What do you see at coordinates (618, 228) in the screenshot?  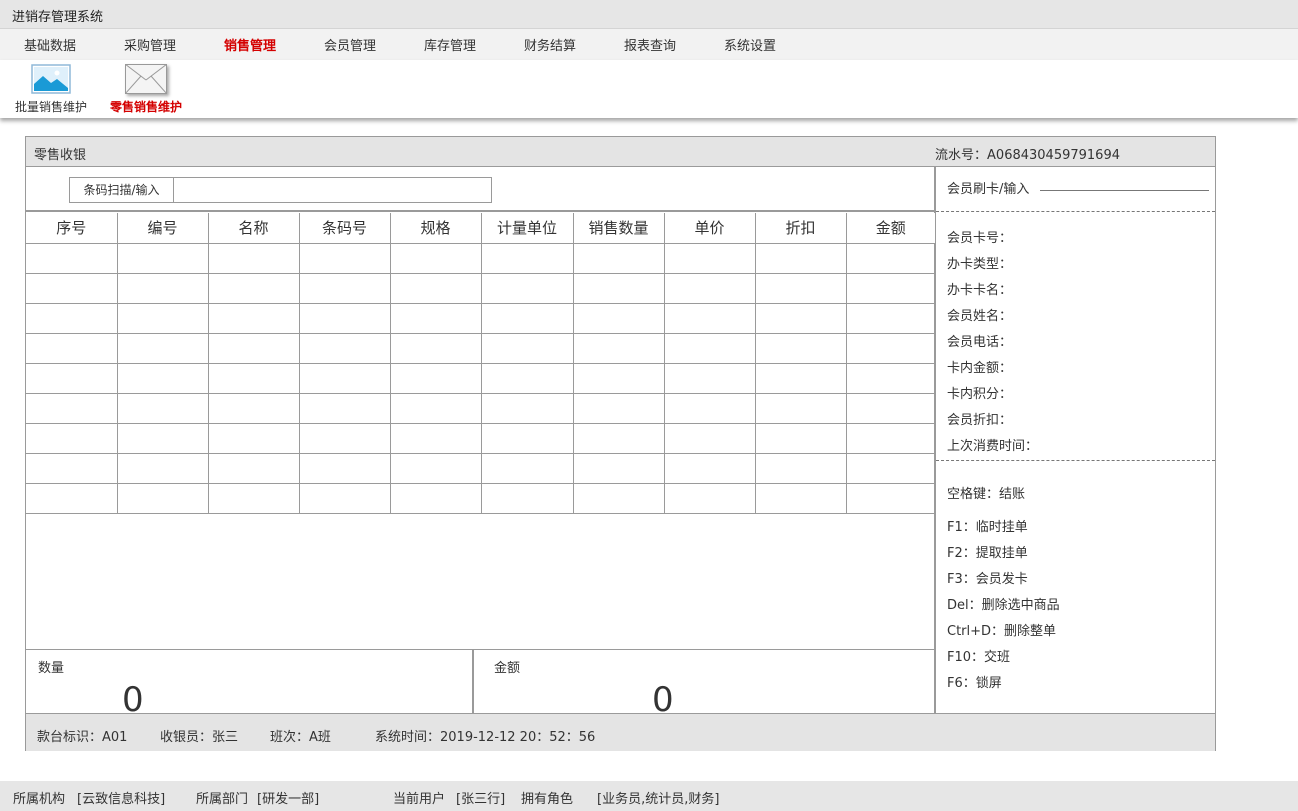 I see `col-header-quantity: 销售数量` at bounding box center [618, 228].